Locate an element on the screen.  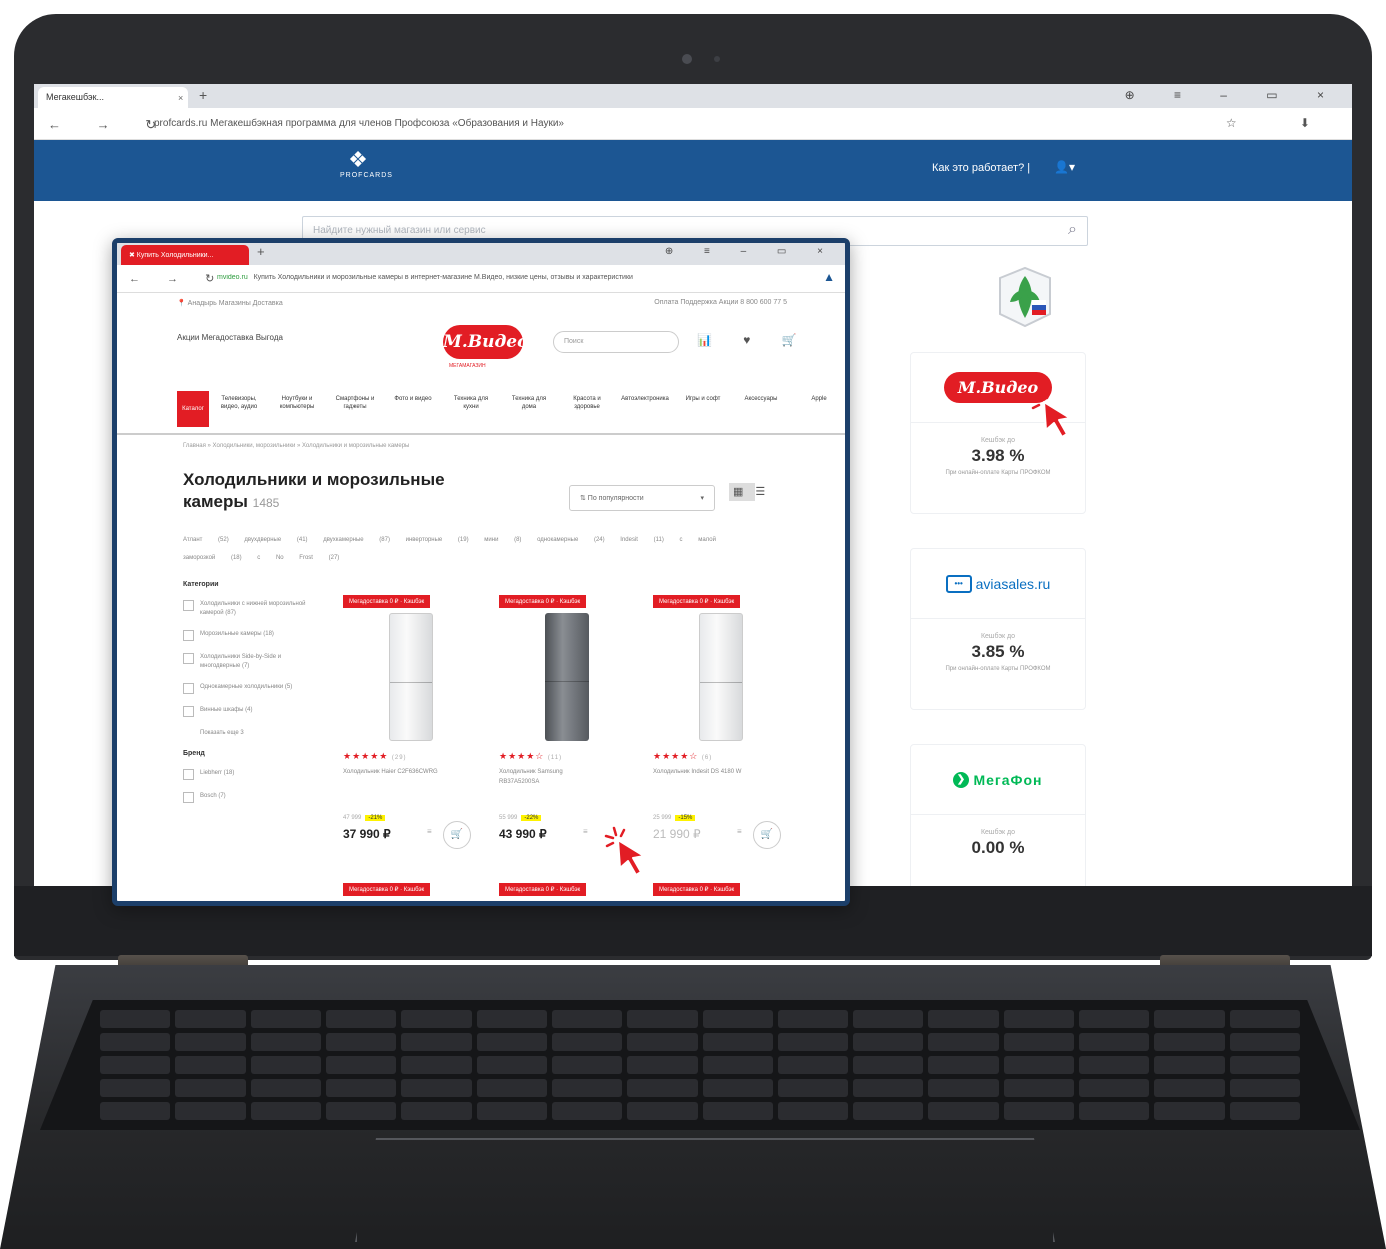
category-item: Игры и софт is located at coordinates (703, 403).